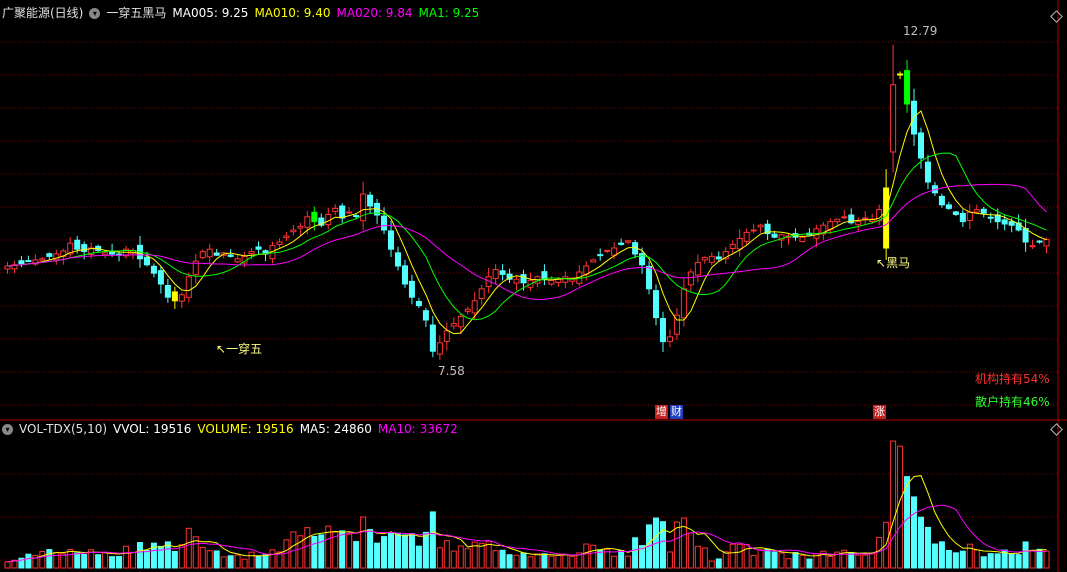  I want to click on signal-text-yichuanwu: 一穿五, so click(244, 349).